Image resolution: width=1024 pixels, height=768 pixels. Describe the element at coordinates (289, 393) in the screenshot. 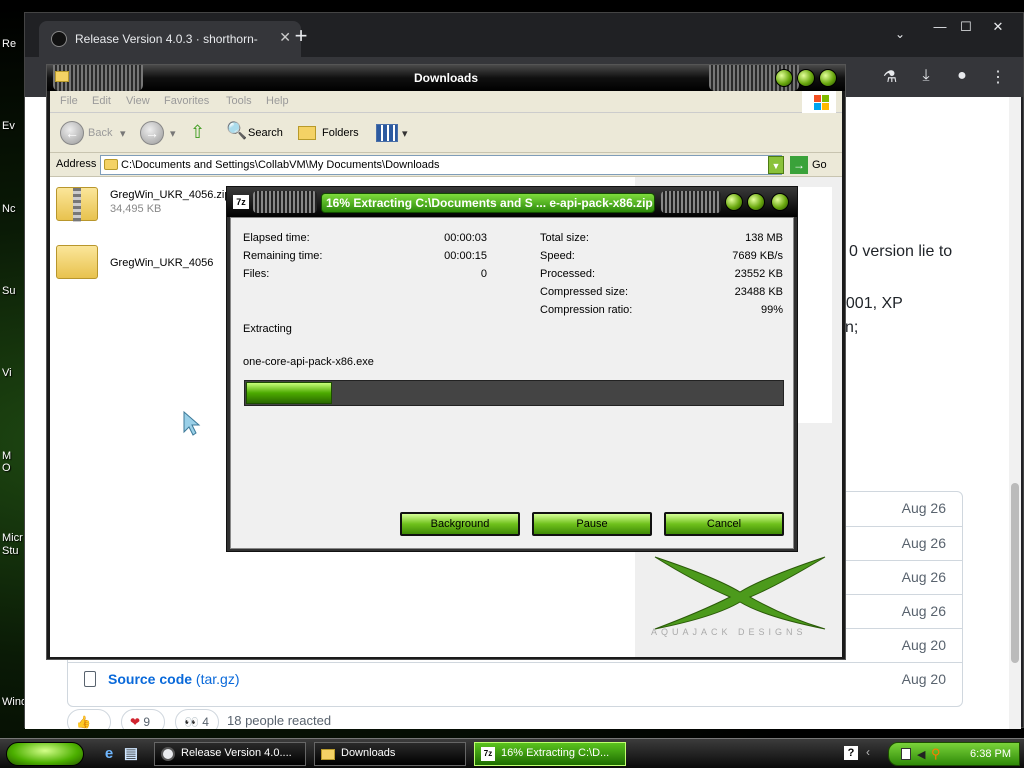

I see `progress-fill` at that location.